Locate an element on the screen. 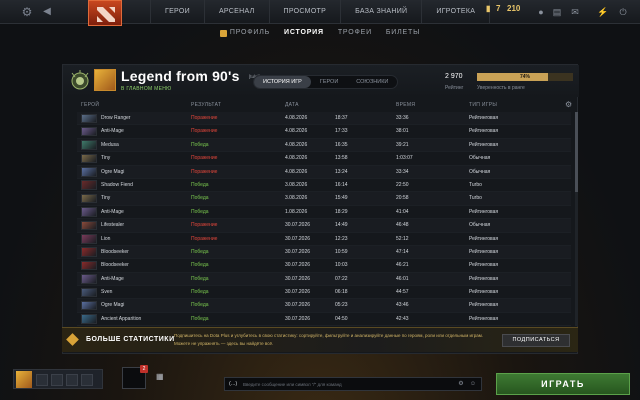 The height and width of the screenshot is (400, 640). profile-icon is located at coordinates (223, 33).